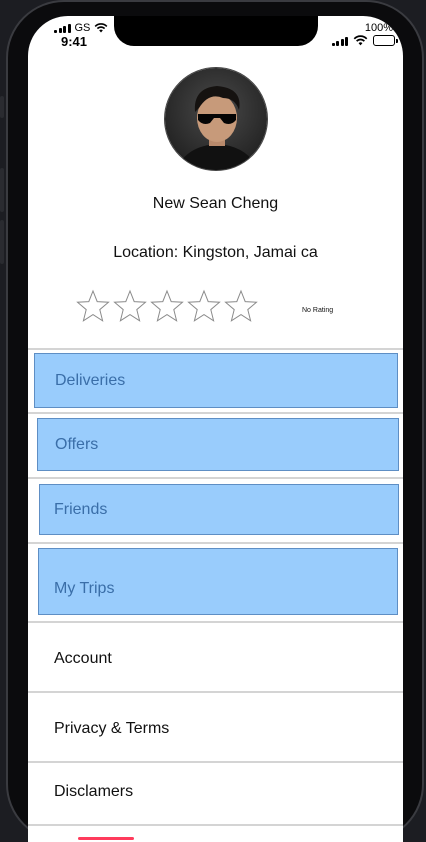 Image resolution: width=426 pixels, height=842 pixels. I want to click on battery-icon, so click(385, 40).